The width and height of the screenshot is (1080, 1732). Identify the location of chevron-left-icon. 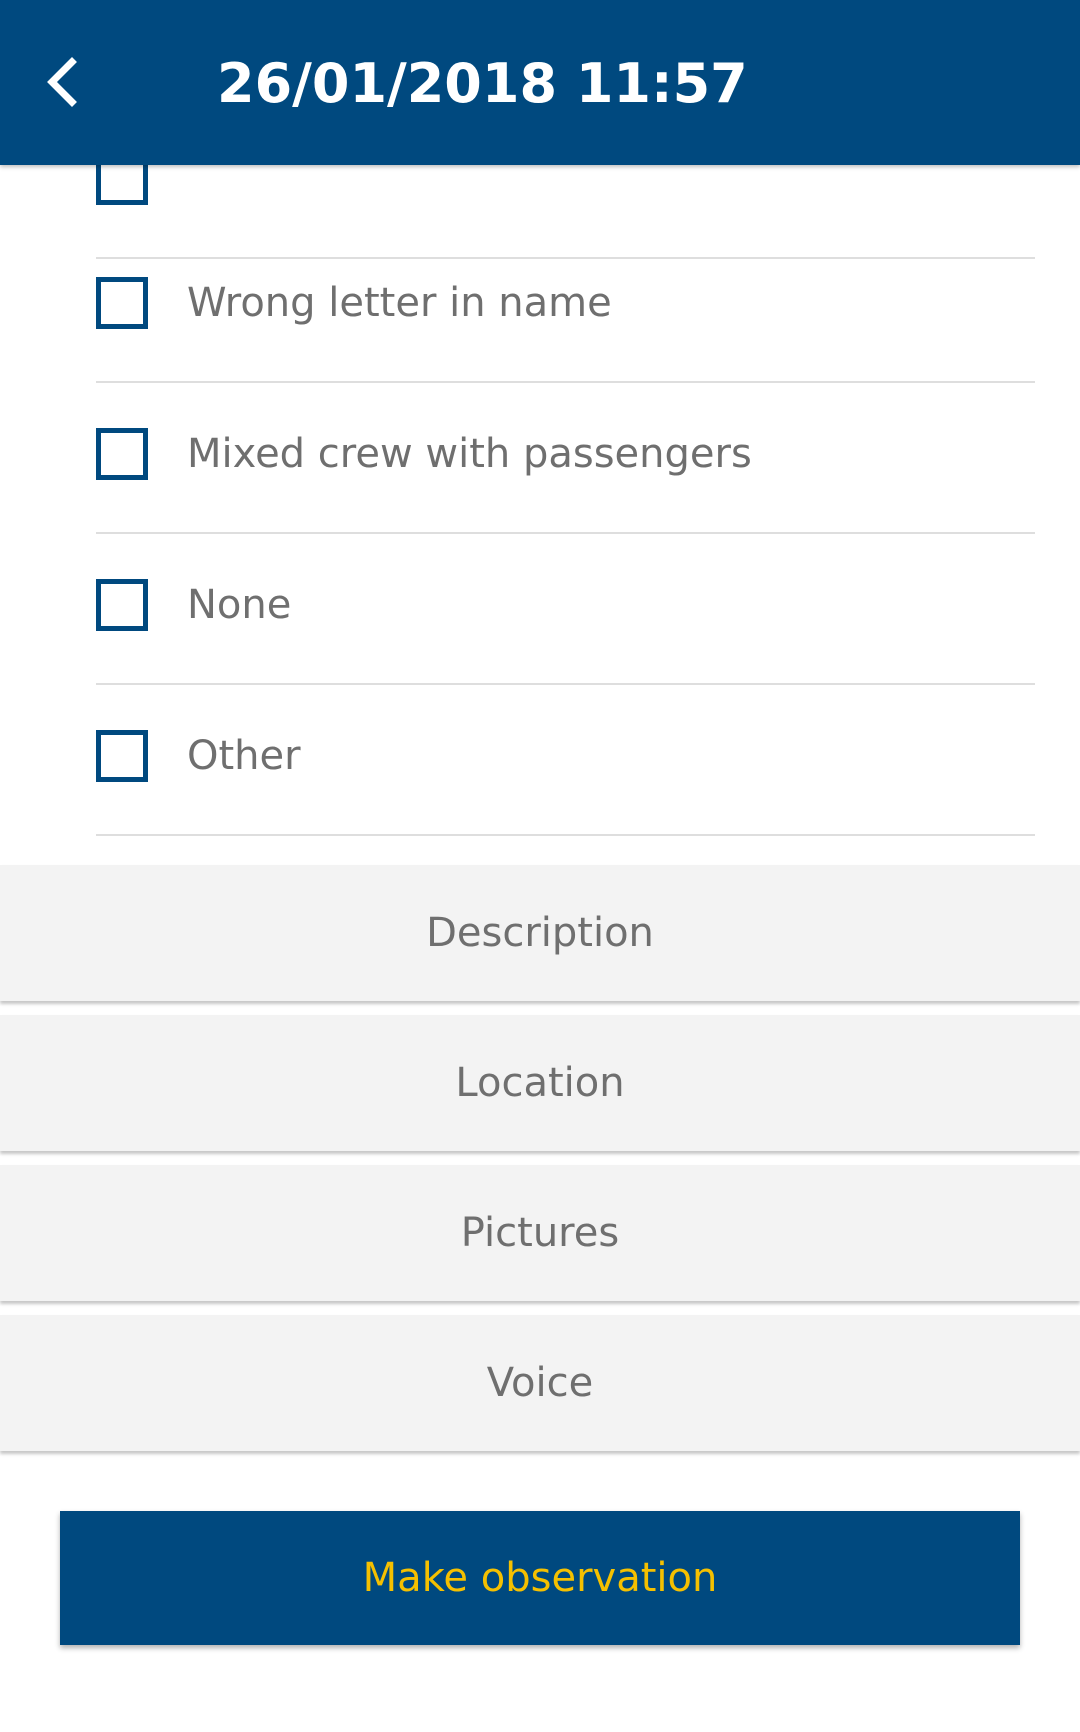
(62, 82).